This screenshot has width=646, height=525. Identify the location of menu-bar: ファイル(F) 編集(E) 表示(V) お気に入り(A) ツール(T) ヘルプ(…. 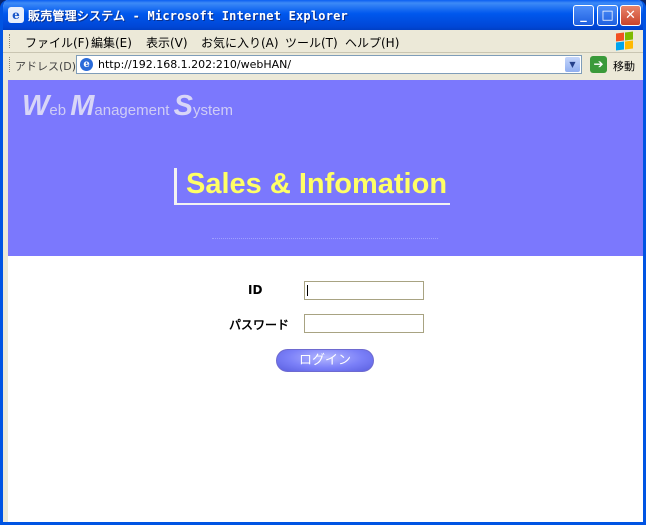
(323, 41).